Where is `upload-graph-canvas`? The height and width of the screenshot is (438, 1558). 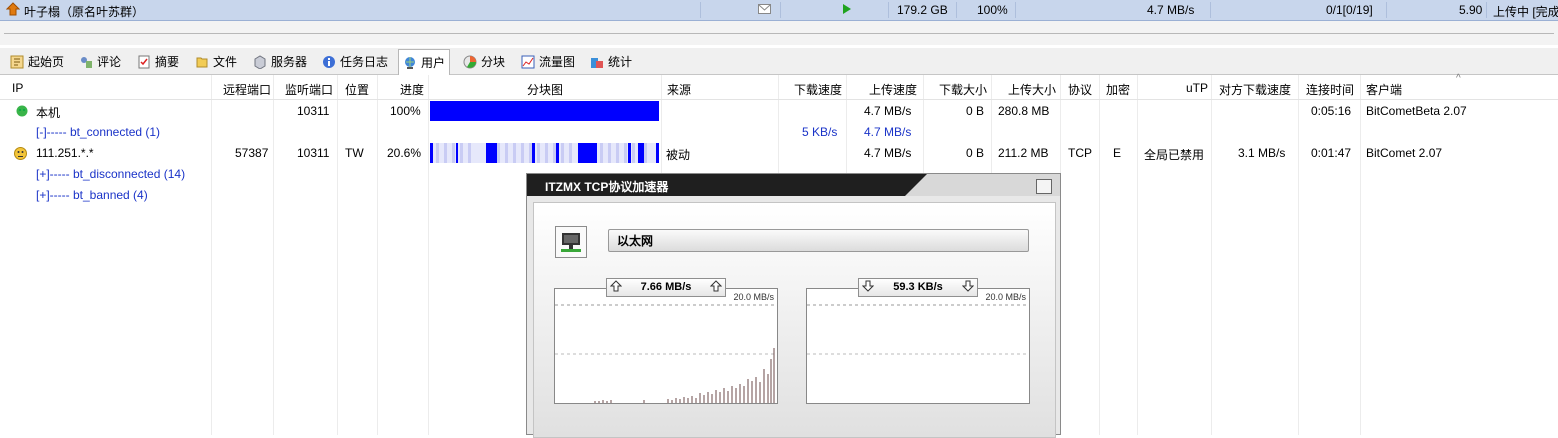
upload-graph-canvas is located at coordinates (666, 353).